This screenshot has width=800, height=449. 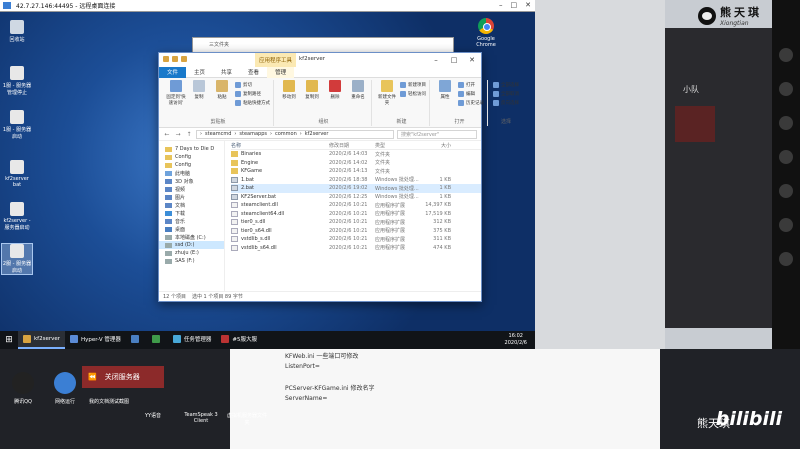 I want to click on column-name: 名称, so click(x=280, y=145).